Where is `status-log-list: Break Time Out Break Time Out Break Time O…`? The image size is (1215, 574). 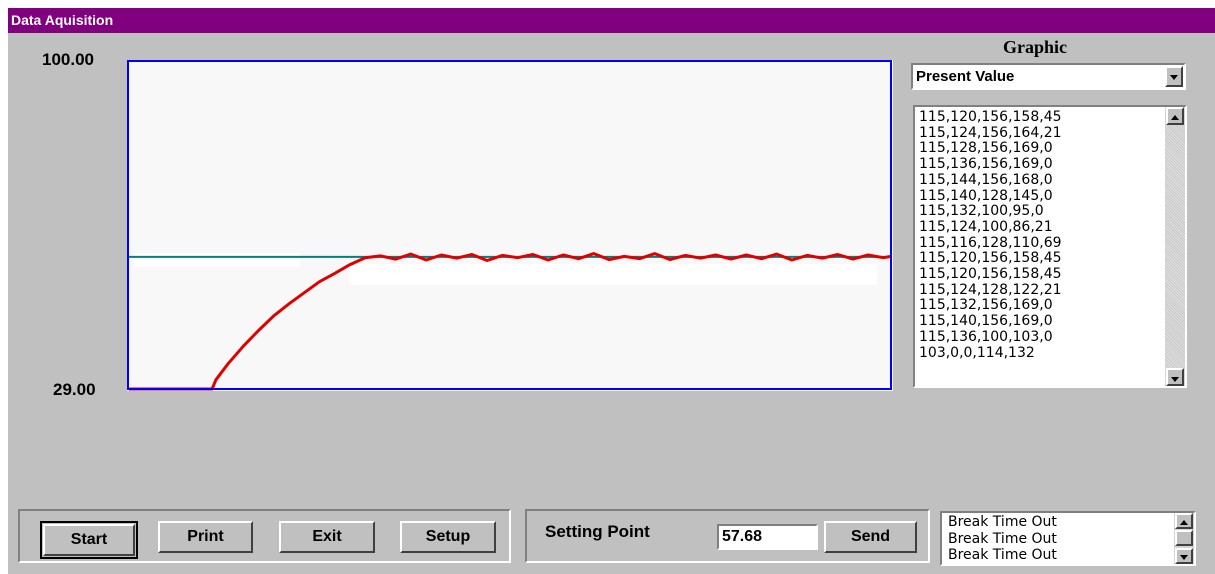 status-log-list: Break Time Out Break Time Out Break Time O… is located at coordinates (1068, 538).